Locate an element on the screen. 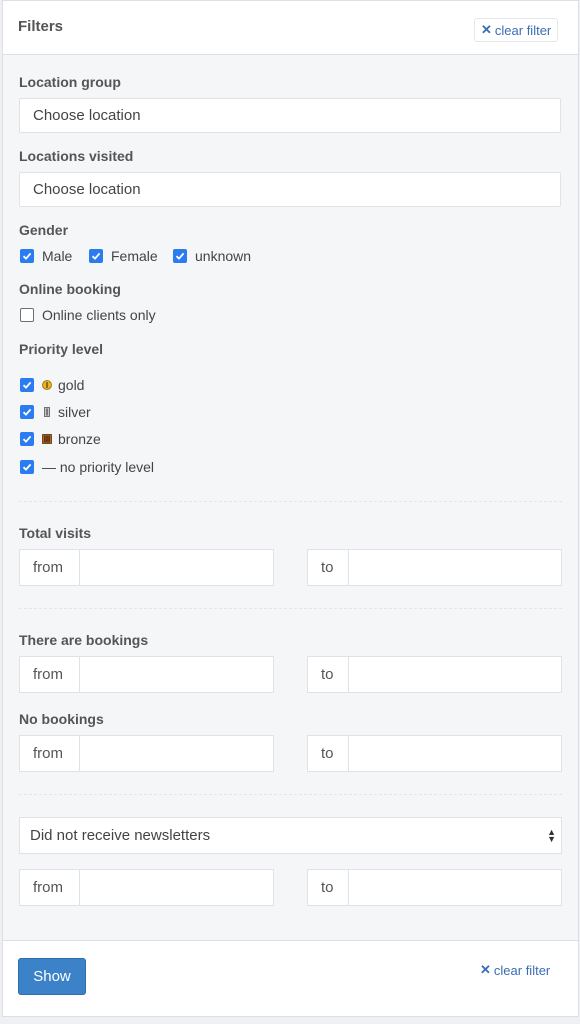 This screenshot has width=580, height=1024. priority-gold-text: gold is located at coordinates (63, 385).